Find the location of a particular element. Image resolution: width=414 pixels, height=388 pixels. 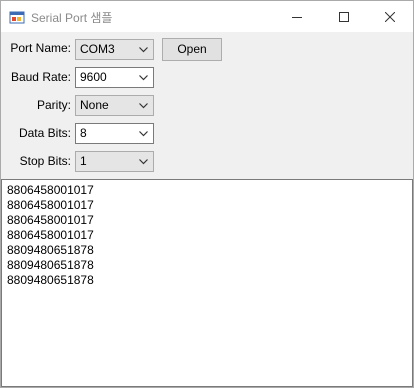

title-bar: Serial Port 샘플 is located at coordinates (207, 16).